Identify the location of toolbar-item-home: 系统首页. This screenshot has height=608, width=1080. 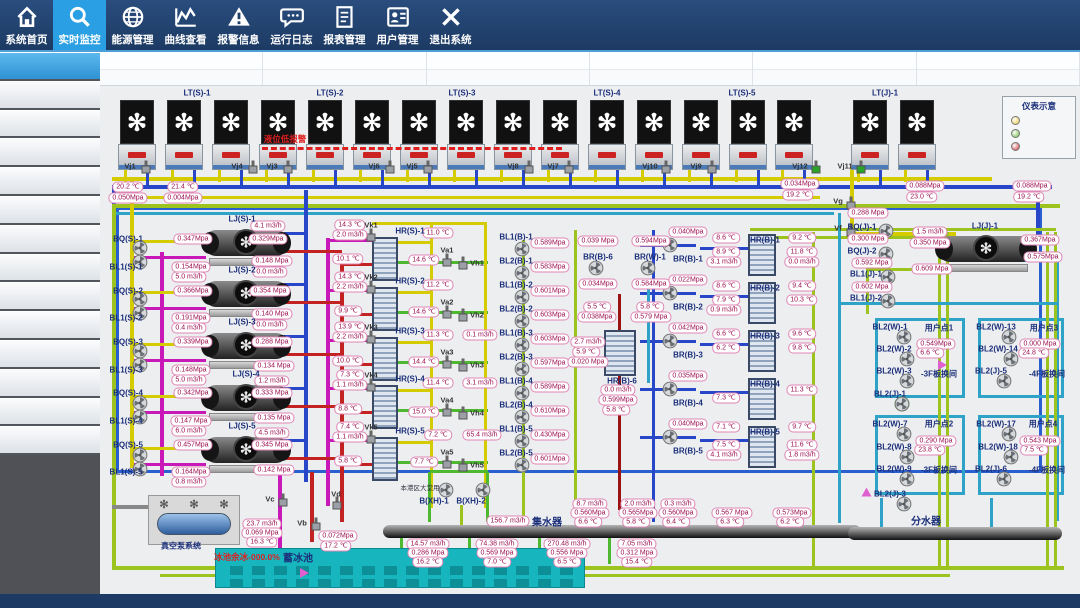
(26, 25).